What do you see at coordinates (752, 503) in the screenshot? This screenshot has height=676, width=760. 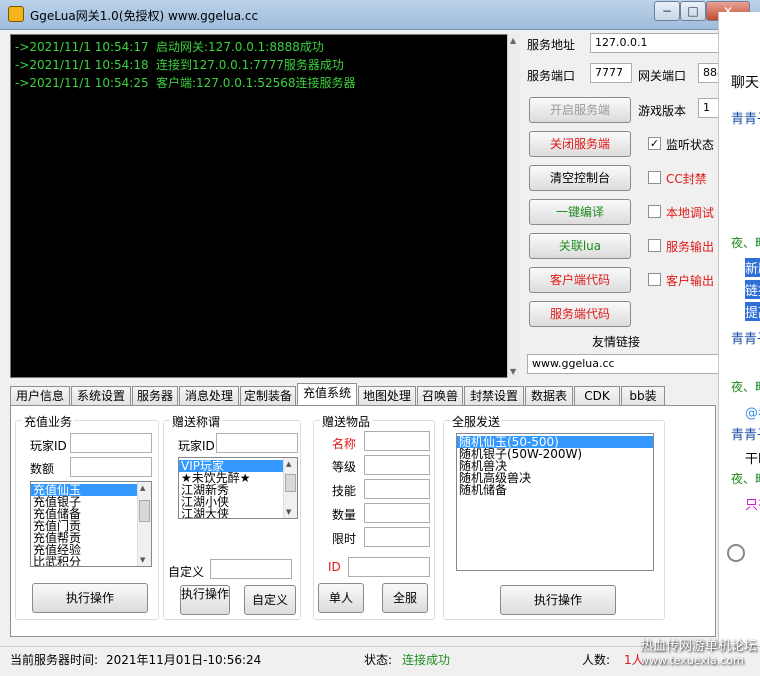 I see `chat-item: 只有` at bounding box center [752, 503].